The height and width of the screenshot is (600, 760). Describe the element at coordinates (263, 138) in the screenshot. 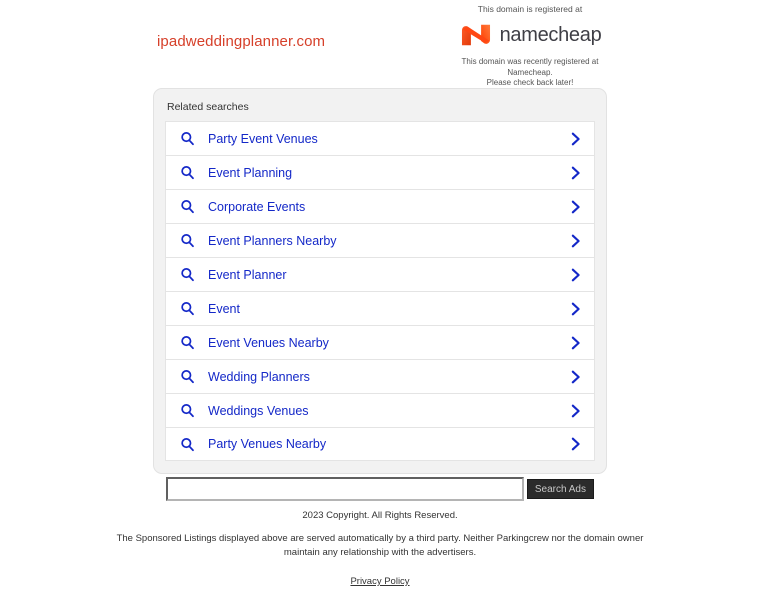

I see `related-search-label: Party Event Venues` at that location.